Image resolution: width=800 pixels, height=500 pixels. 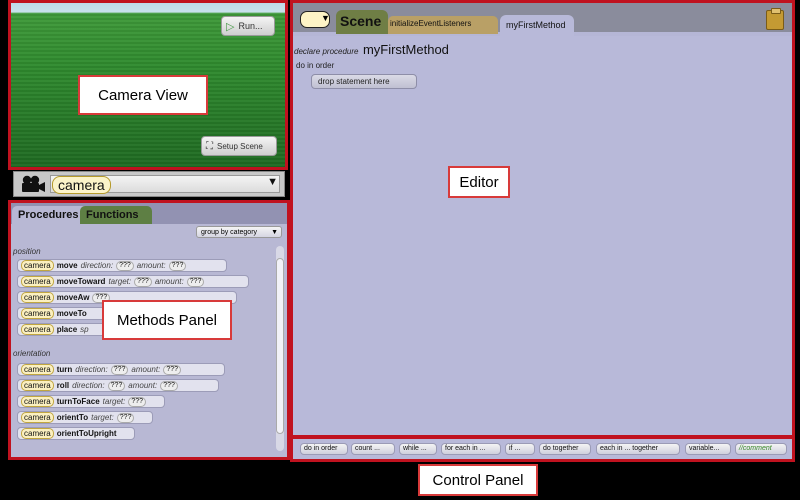 What do you see at coordinates (149, 184) in the screenshot?
I see `camera-selector: camera ▼` at bounding box center [149, 184].